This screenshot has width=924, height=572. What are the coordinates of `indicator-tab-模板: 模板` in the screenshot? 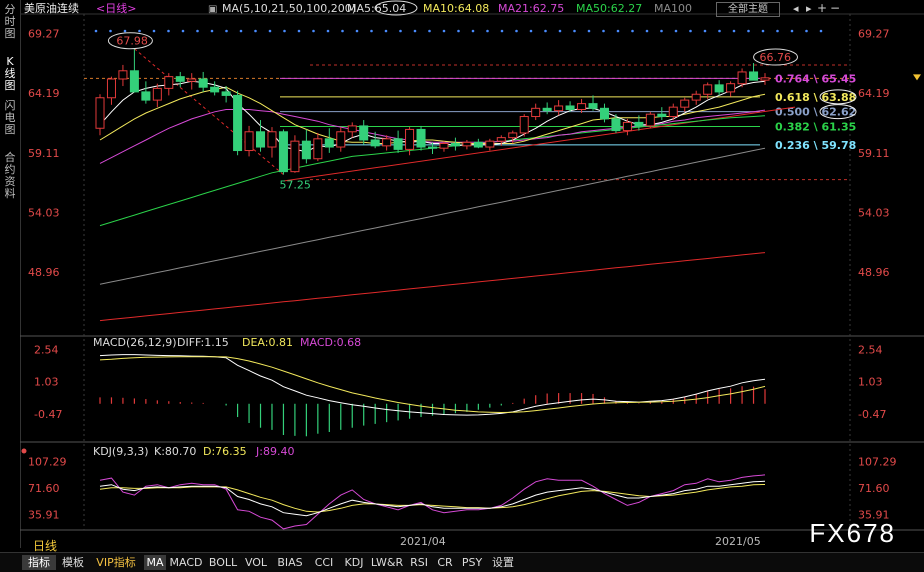 It's located at (73, 562).